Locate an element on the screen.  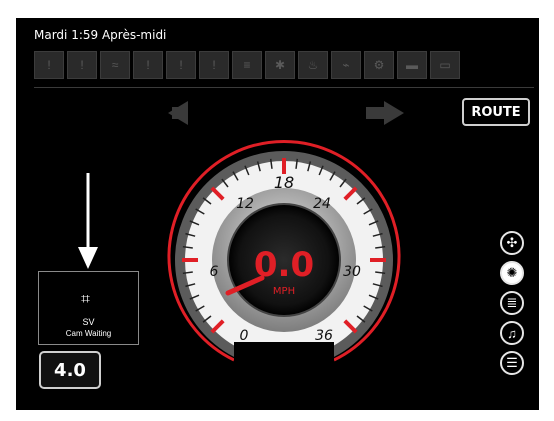
warning-icon-bar: ! ! ≈ ! ! ! ≡ ✱ ♨ ⌁ ⚙ ▬ ▭ is located at coordinates (284, 65).